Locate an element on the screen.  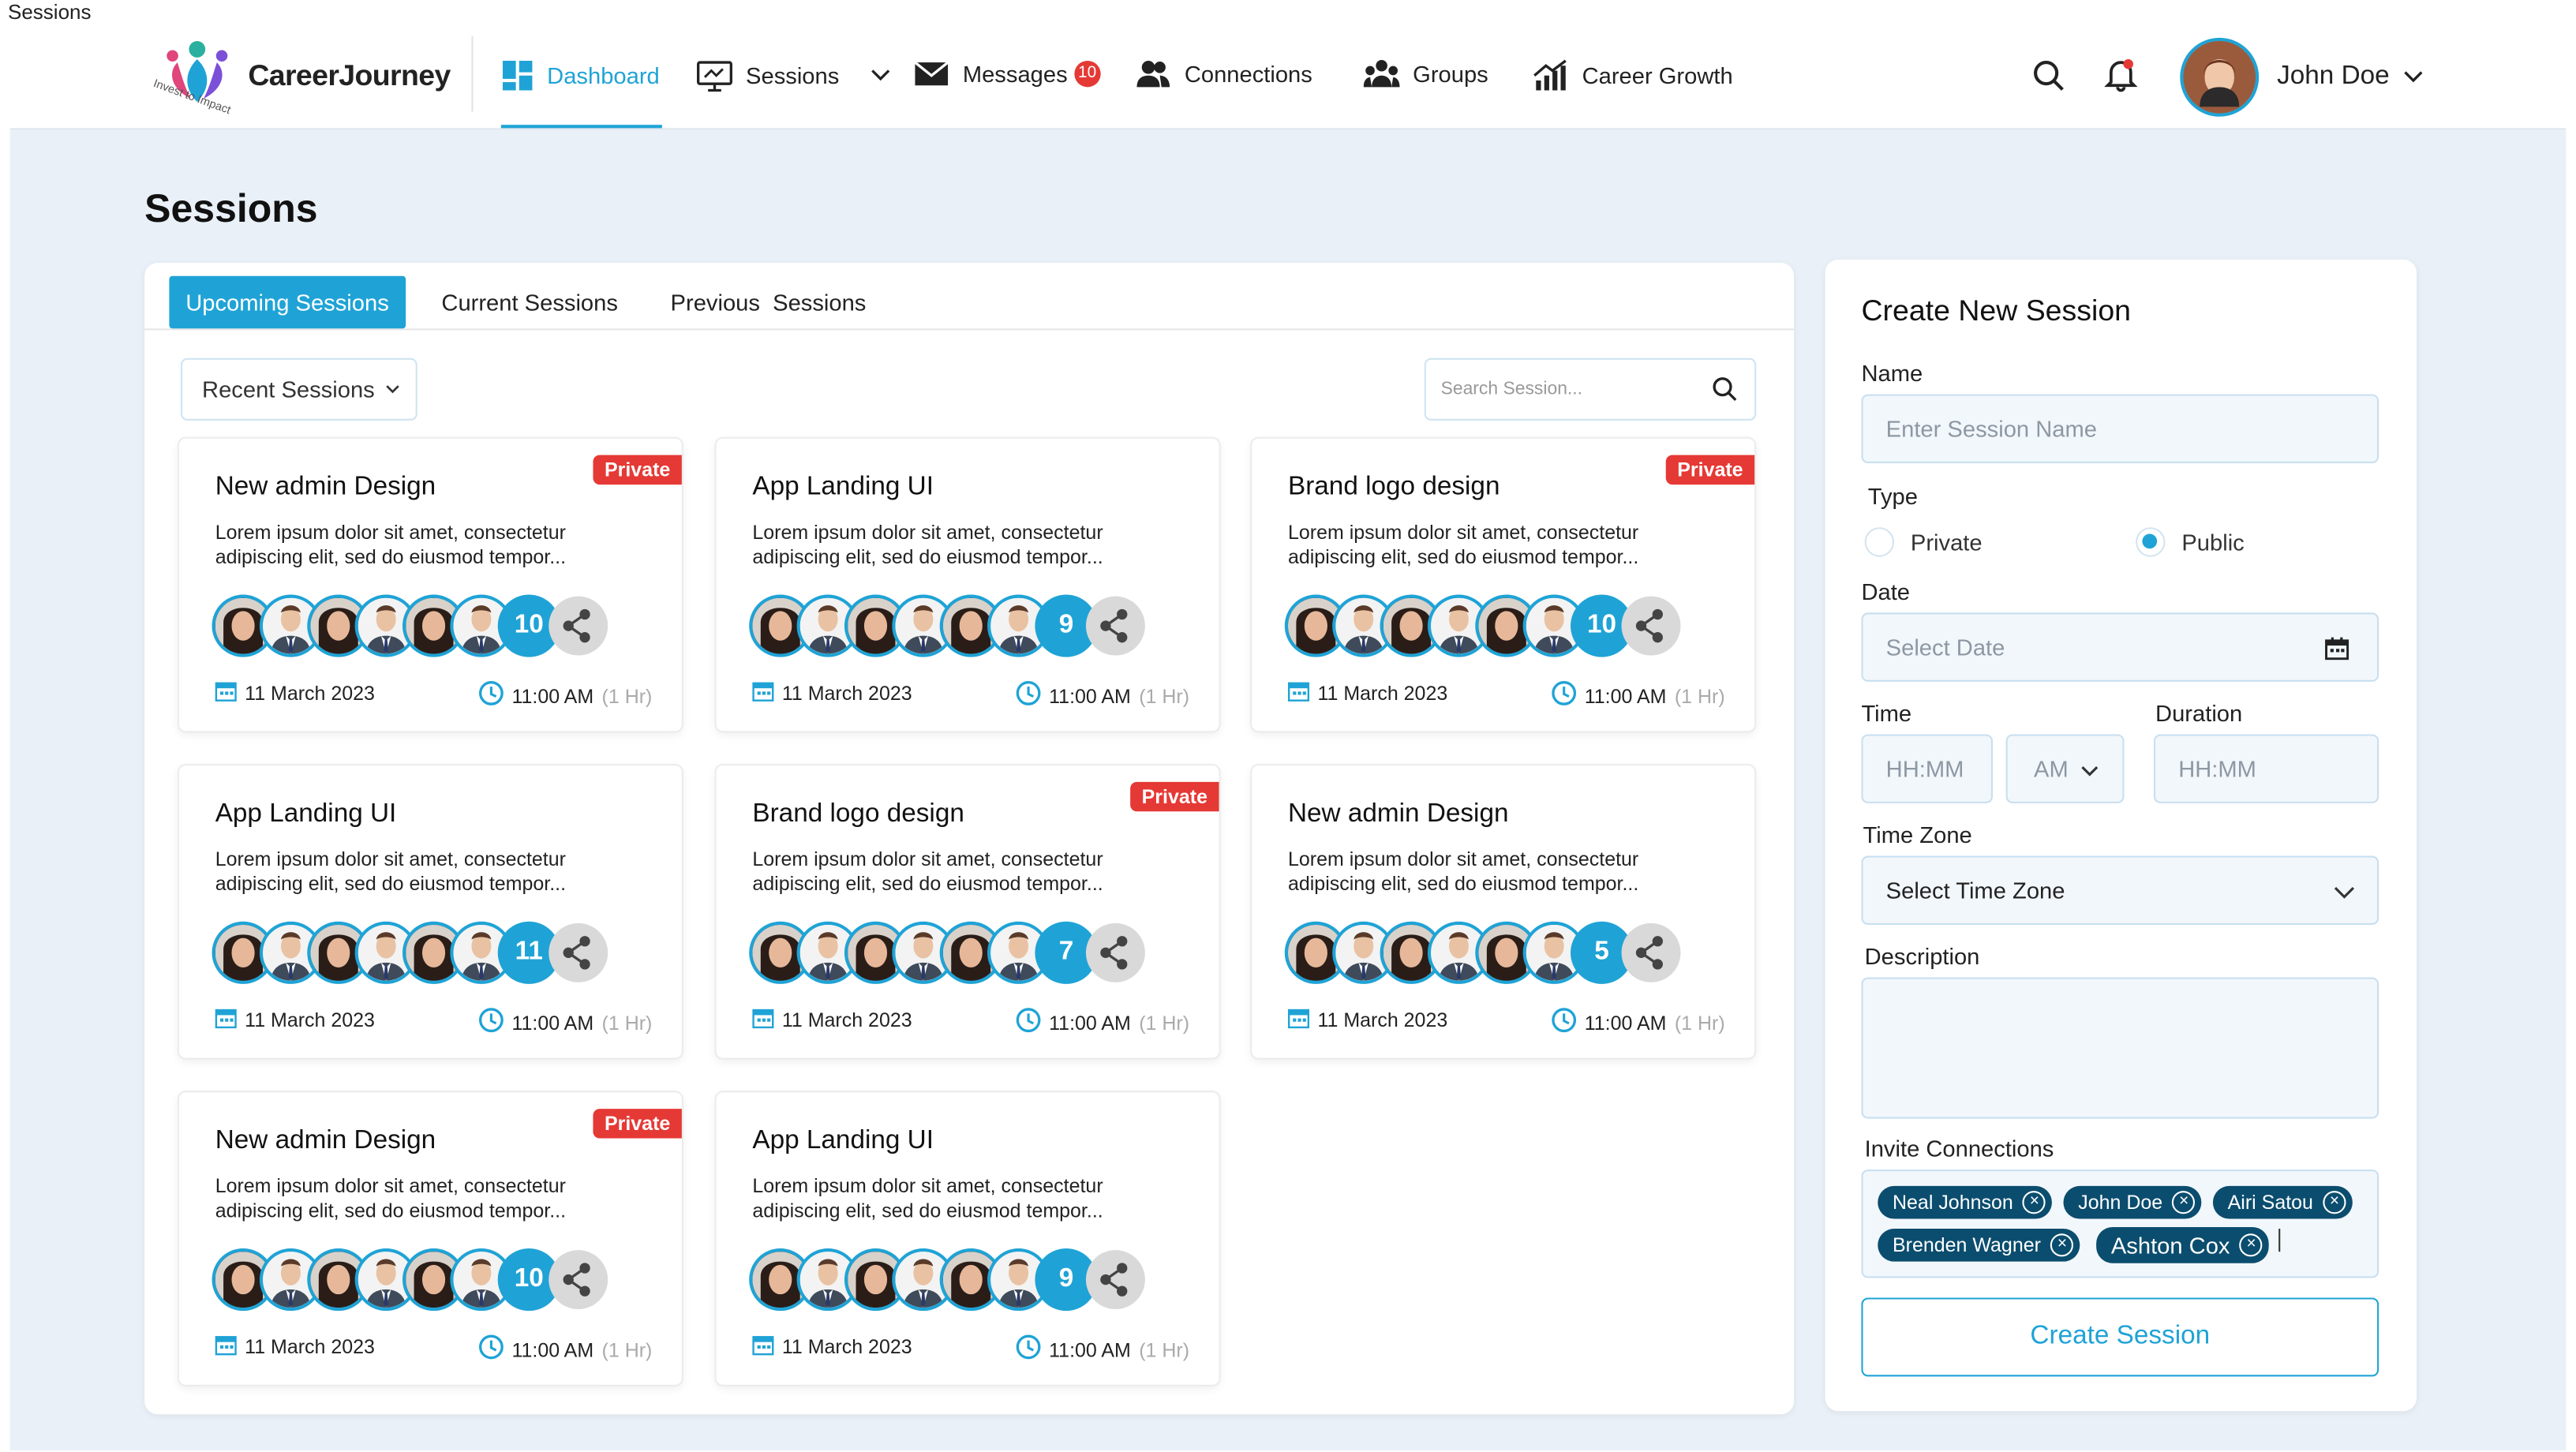
description-textarea is located at coordinates (2120, 1048).